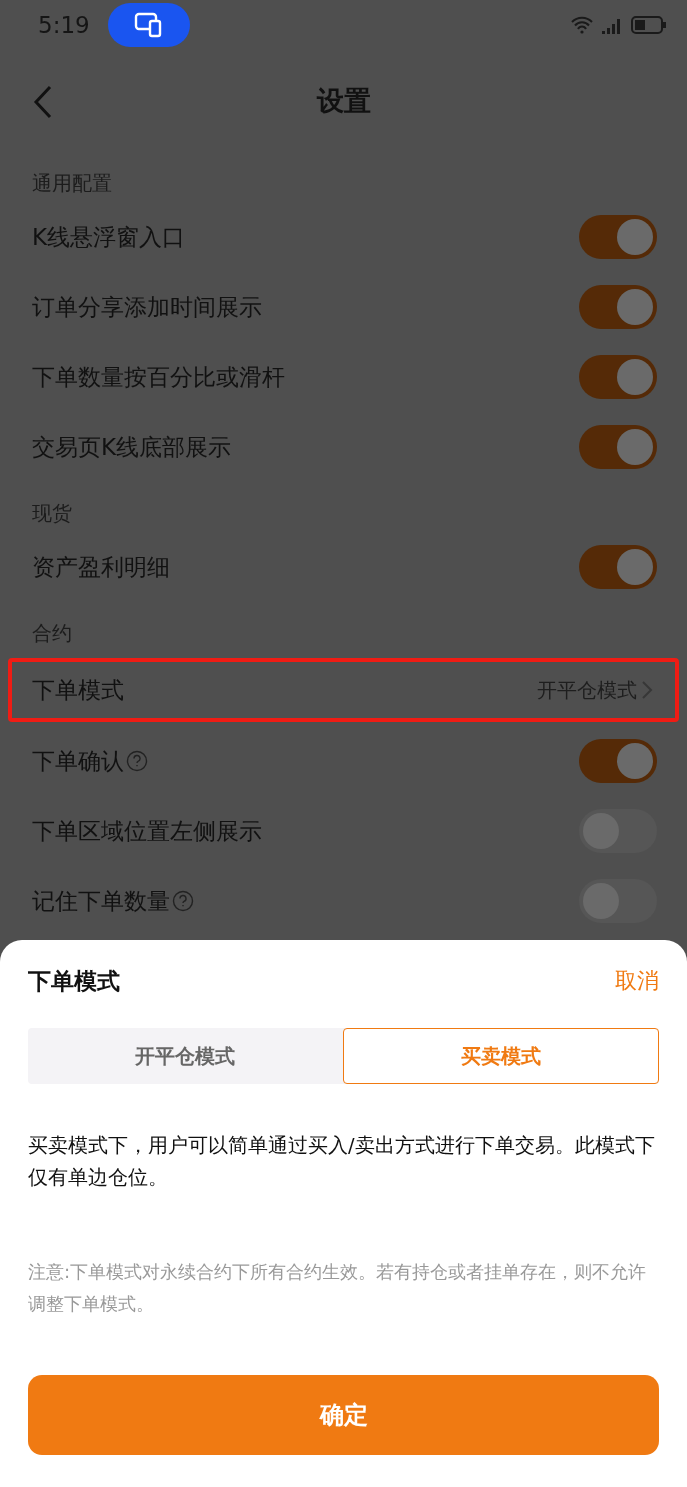 Image resolution: width=687 pixels, height=1487 pixels. What do you see at coordinates (342, 1162) in the screenshot?
I see `mode-description: 买卖模式下，用户可以简单通过买入/卖出方式进行下单交易。此模式下仅有单边仓位。` at bounding box center [342, 1162].